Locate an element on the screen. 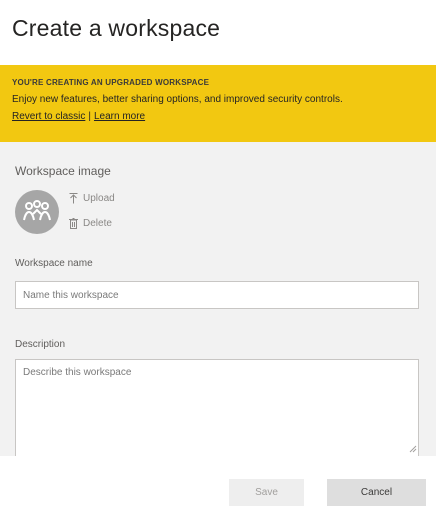  banner-heading: You're creating an upgraded workspace is located at coordinates (111, 82).